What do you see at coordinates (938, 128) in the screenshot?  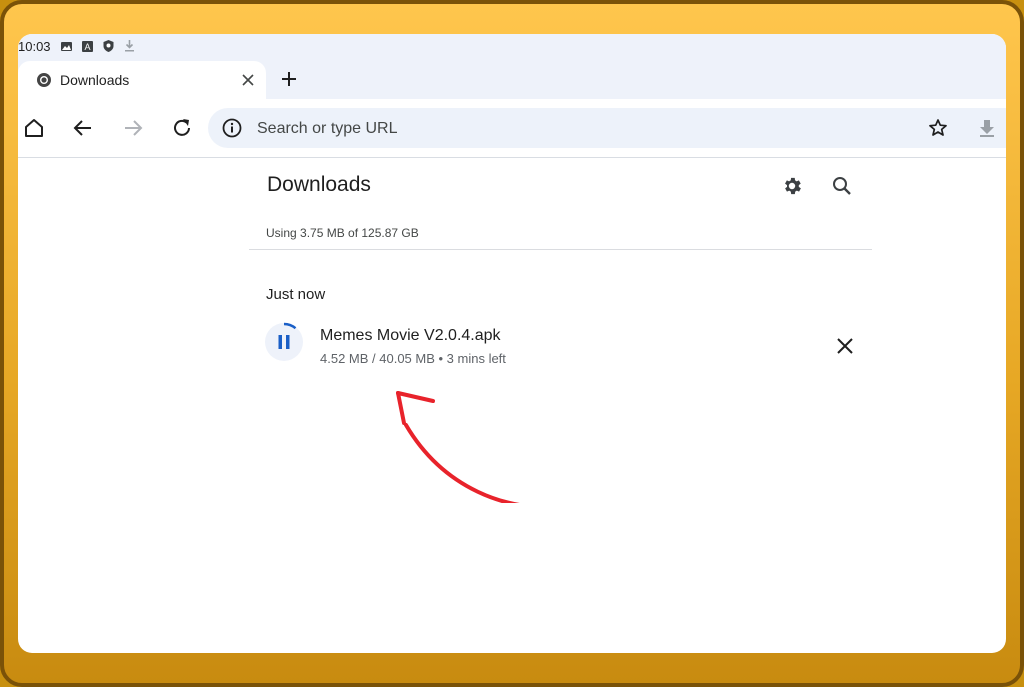 I see `star-icon` at bounding box center [938, 128].